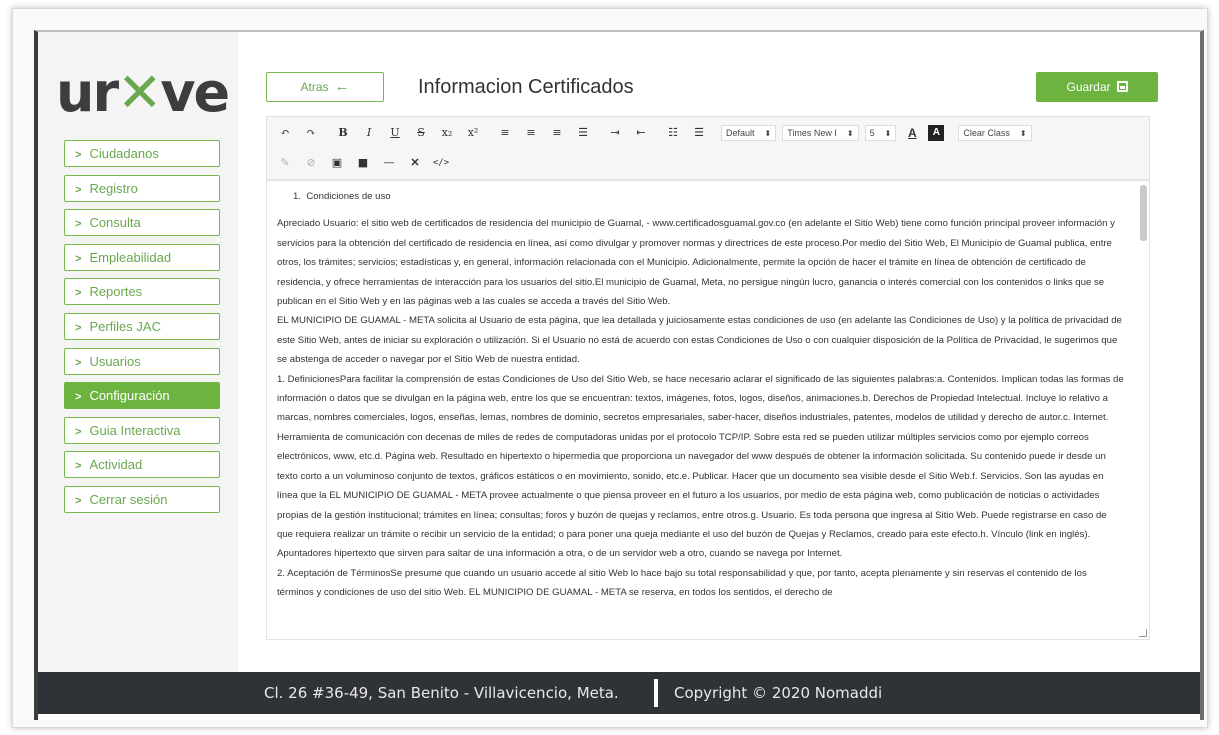 Image resolution: width=1219 pixels, height=735 pixels. Describe the element at coordinates (699, 133) in the screenshot. I see `numbered-list-icon: ☰` at that location.